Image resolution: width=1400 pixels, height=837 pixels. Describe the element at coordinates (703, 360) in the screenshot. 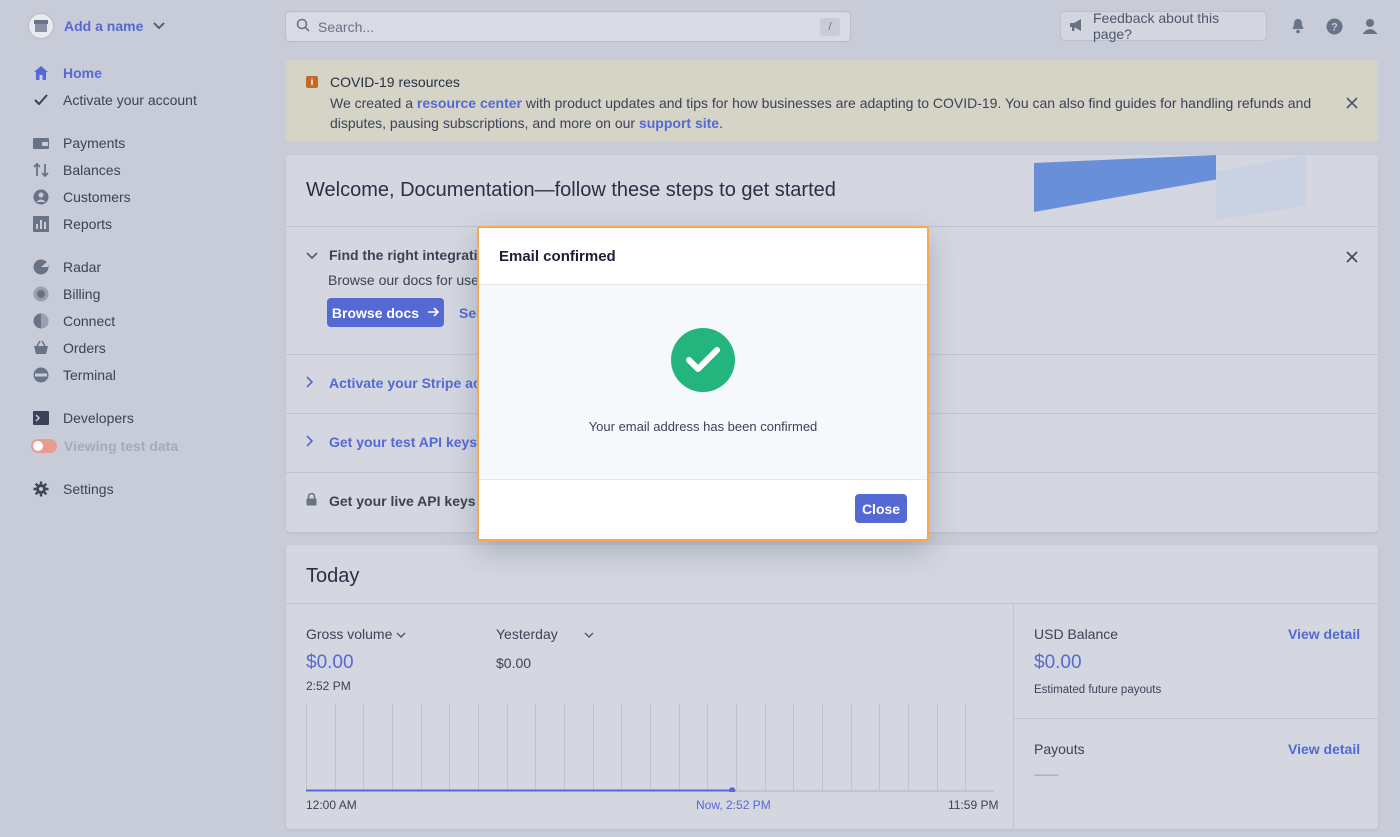

I see `success-check-icon` at that location.